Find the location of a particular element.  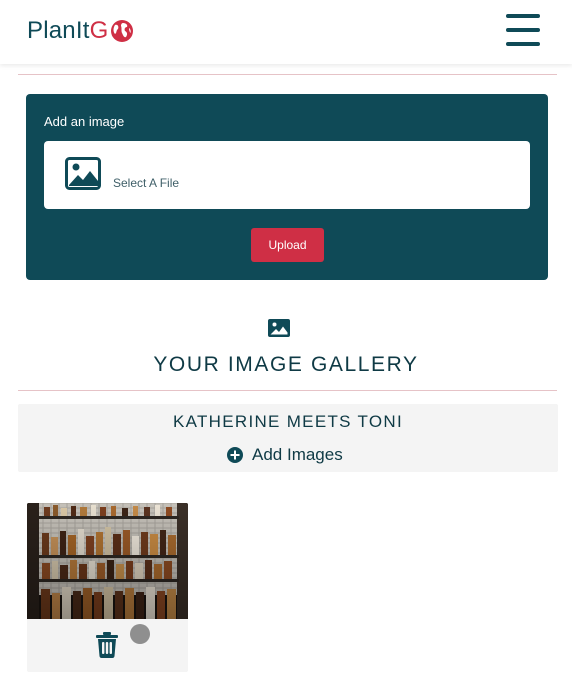

plus-circle-icon is located at coordinates (235, 455).